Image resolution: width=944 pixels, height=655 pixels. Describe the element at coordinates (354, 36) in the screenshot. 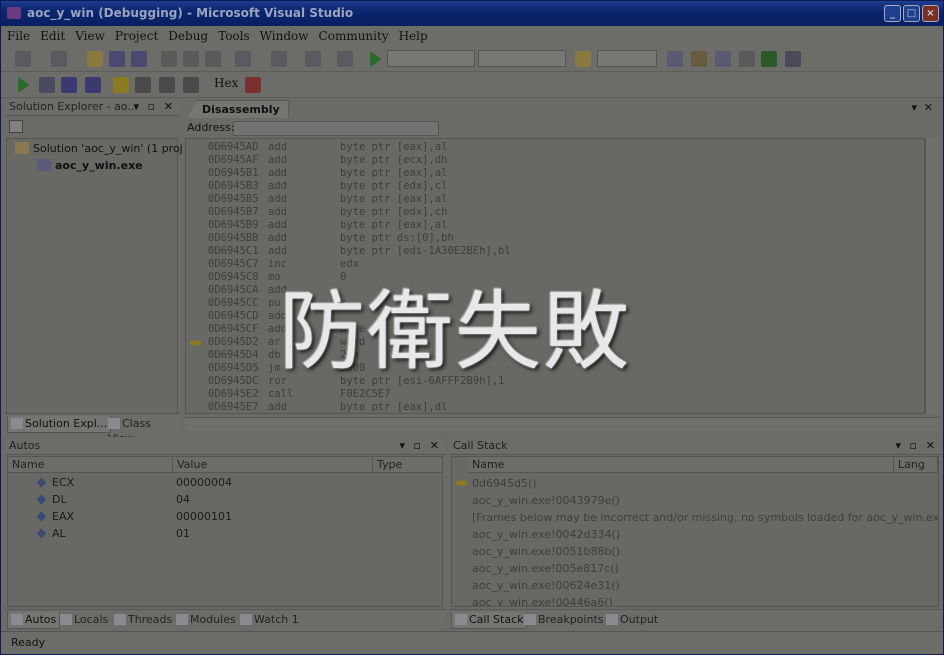

I see `menu-community: Community` at that location.